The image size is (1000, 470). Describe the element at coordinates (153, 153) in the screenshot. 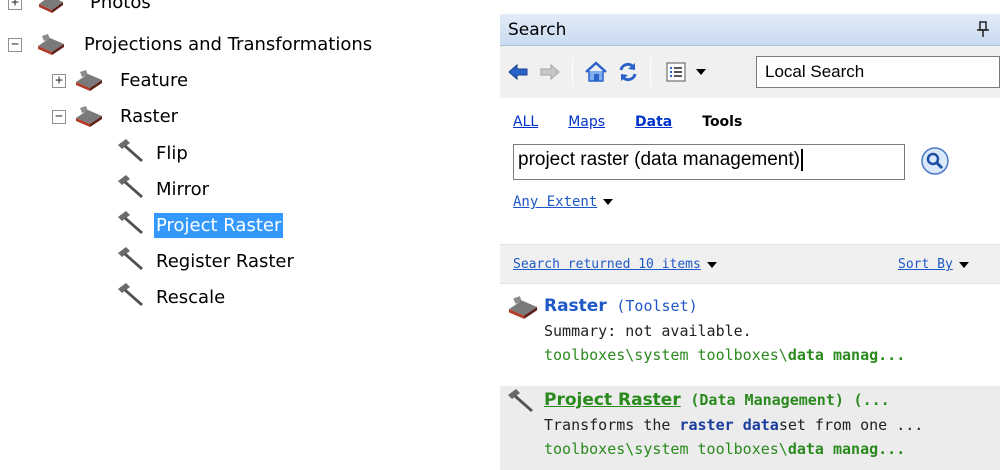

I see `tree-item-flip: Flip` at that location.